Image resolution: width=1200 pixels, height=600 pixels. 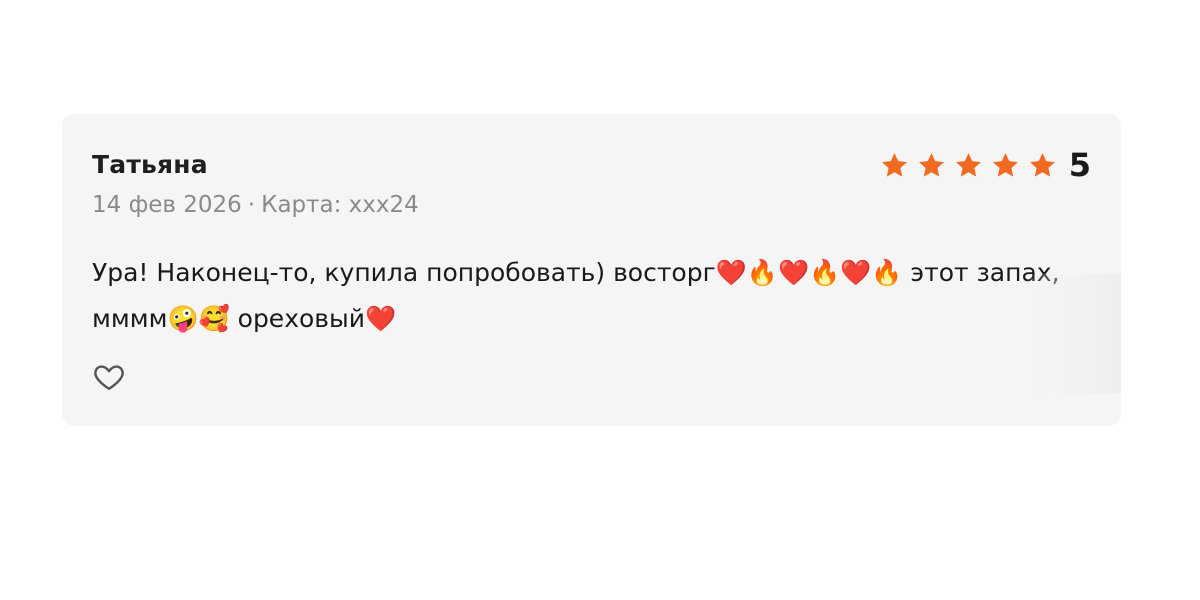 What do you see at coordinates (1073, 334) in the screenshot?
I see `decorative-shadow` at bounding box center [1073, 334].